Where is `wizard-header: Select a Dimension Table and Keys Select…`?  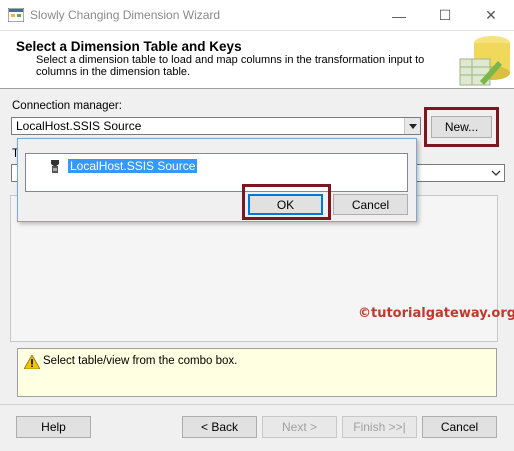 wizard-header: Select a Dimension Table and Keys Select… is located at coordinates (257, 60).